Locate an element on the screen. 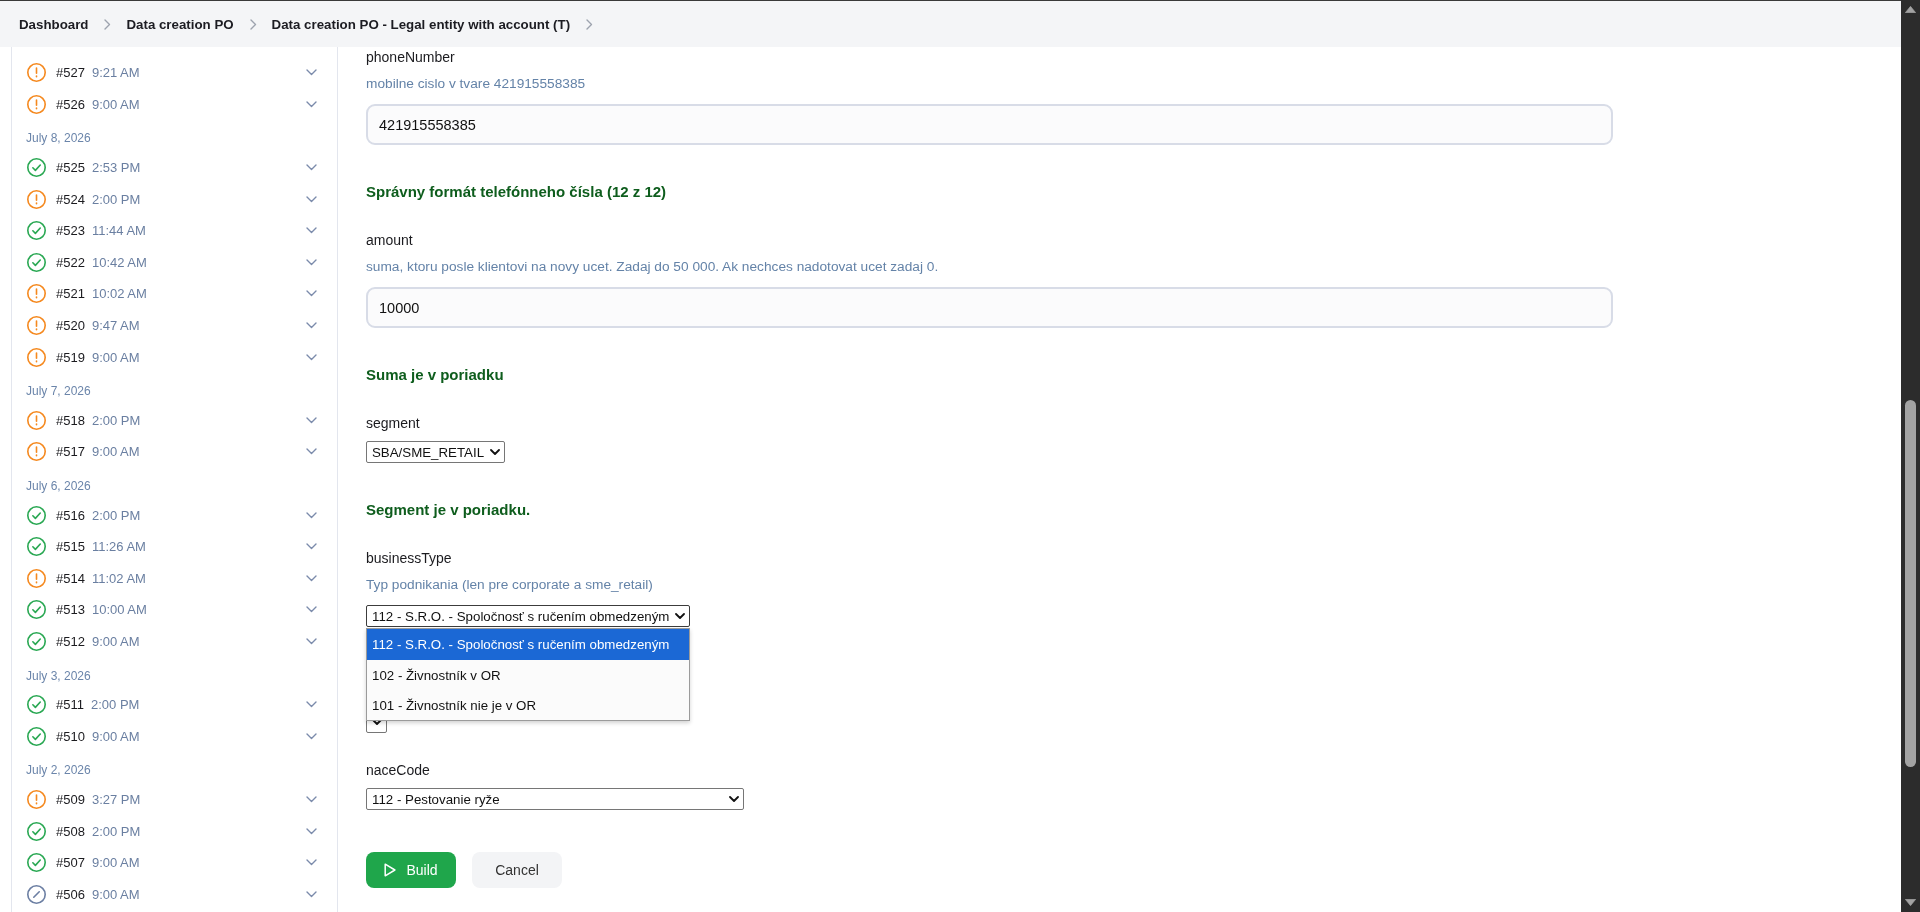  dropdown-option: 101 - Živnostník nie je v OR is located at coordinates (528, 705).